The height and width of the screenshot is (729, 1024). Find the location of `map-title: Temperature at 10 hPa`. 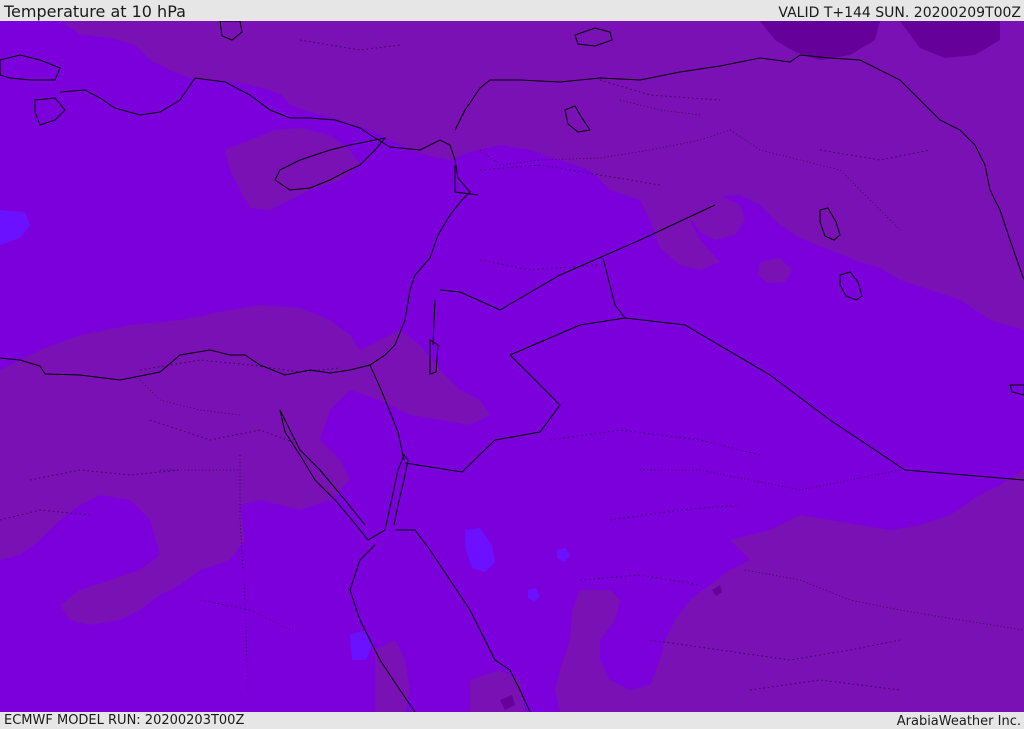

map-title: Temperature at 10 hPa is located at coordinates (95, 11).